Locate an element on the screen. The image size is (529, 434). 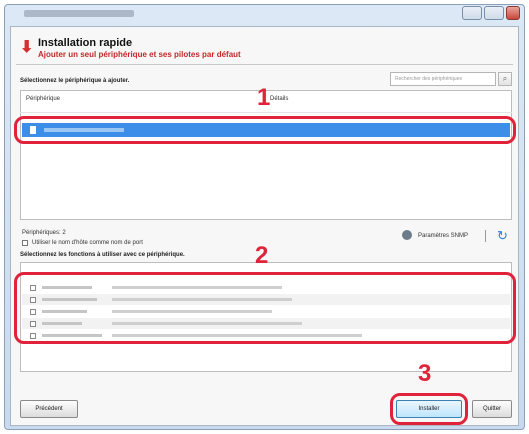
table-header-divider is located at coordinates (266, 112).